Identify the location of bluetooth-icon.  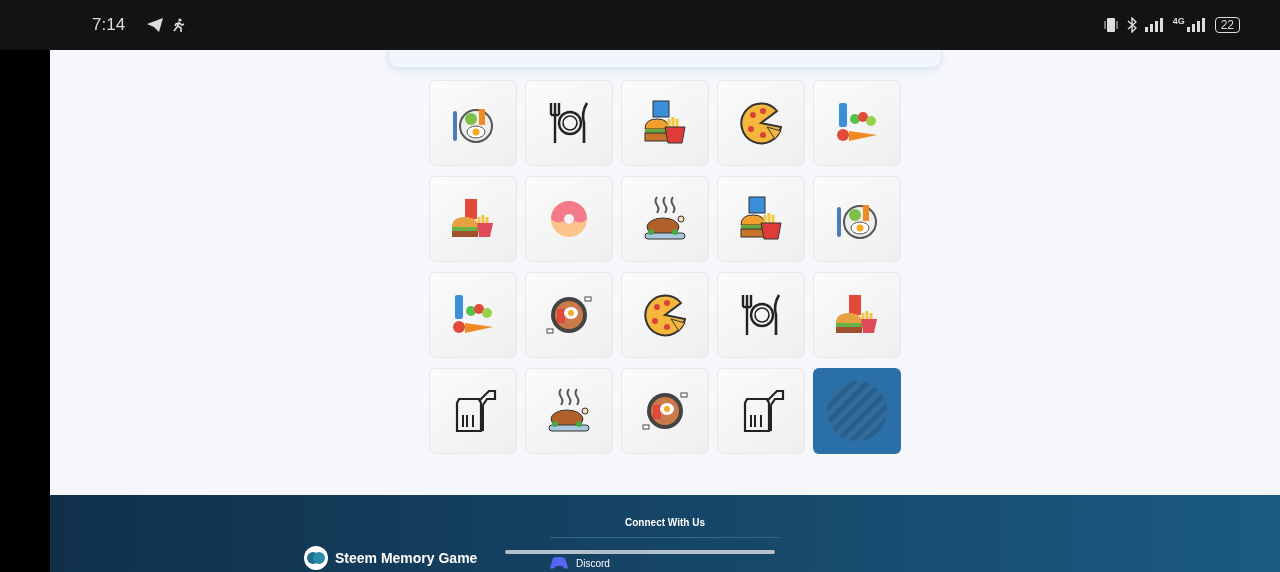
(1131, 25).